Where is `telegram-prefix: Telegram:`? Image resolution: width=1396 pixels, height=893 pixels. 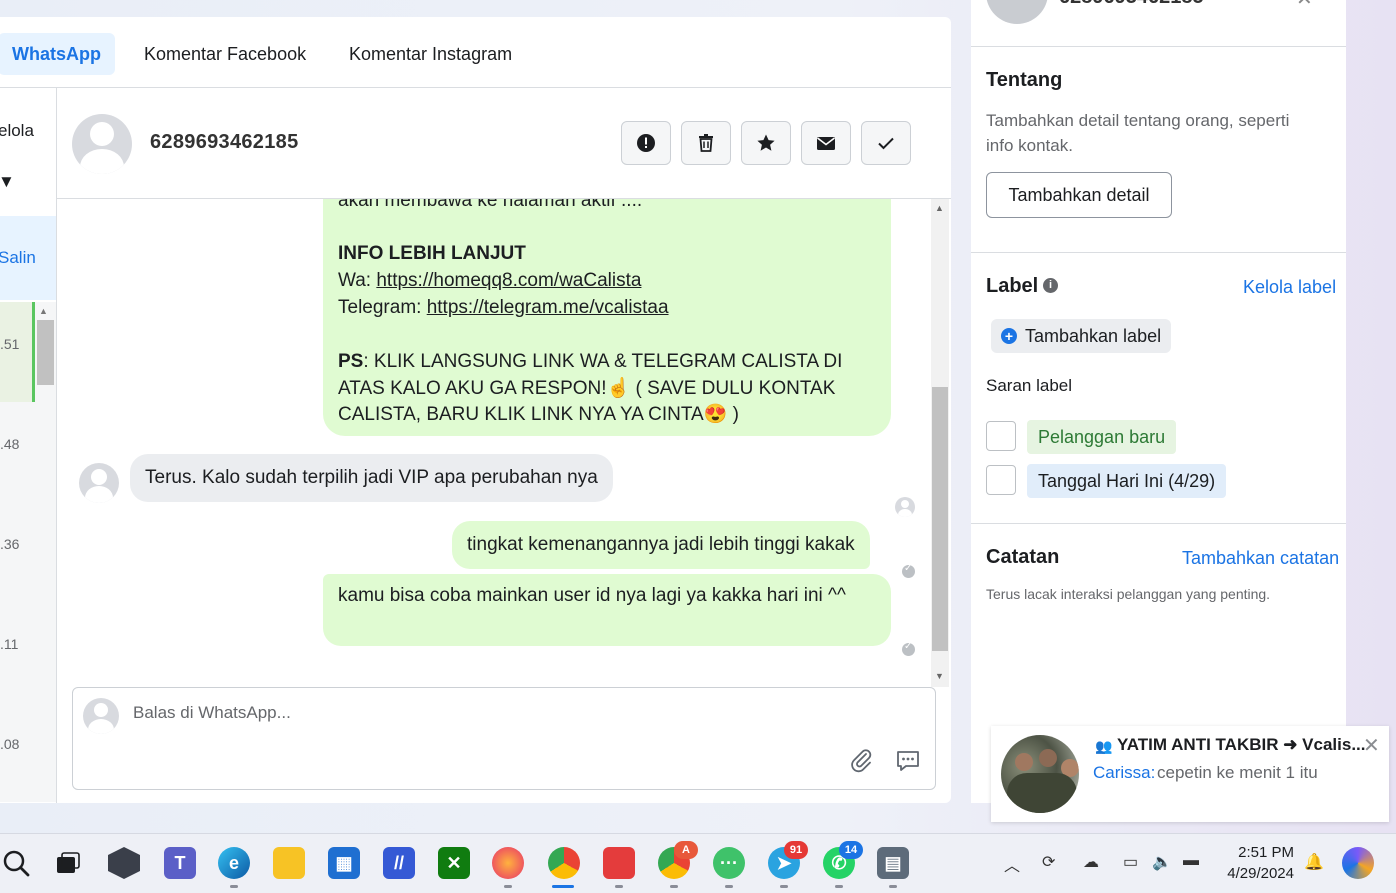 telegram-prefix: Telegram: is located at coordinates (382, 307).